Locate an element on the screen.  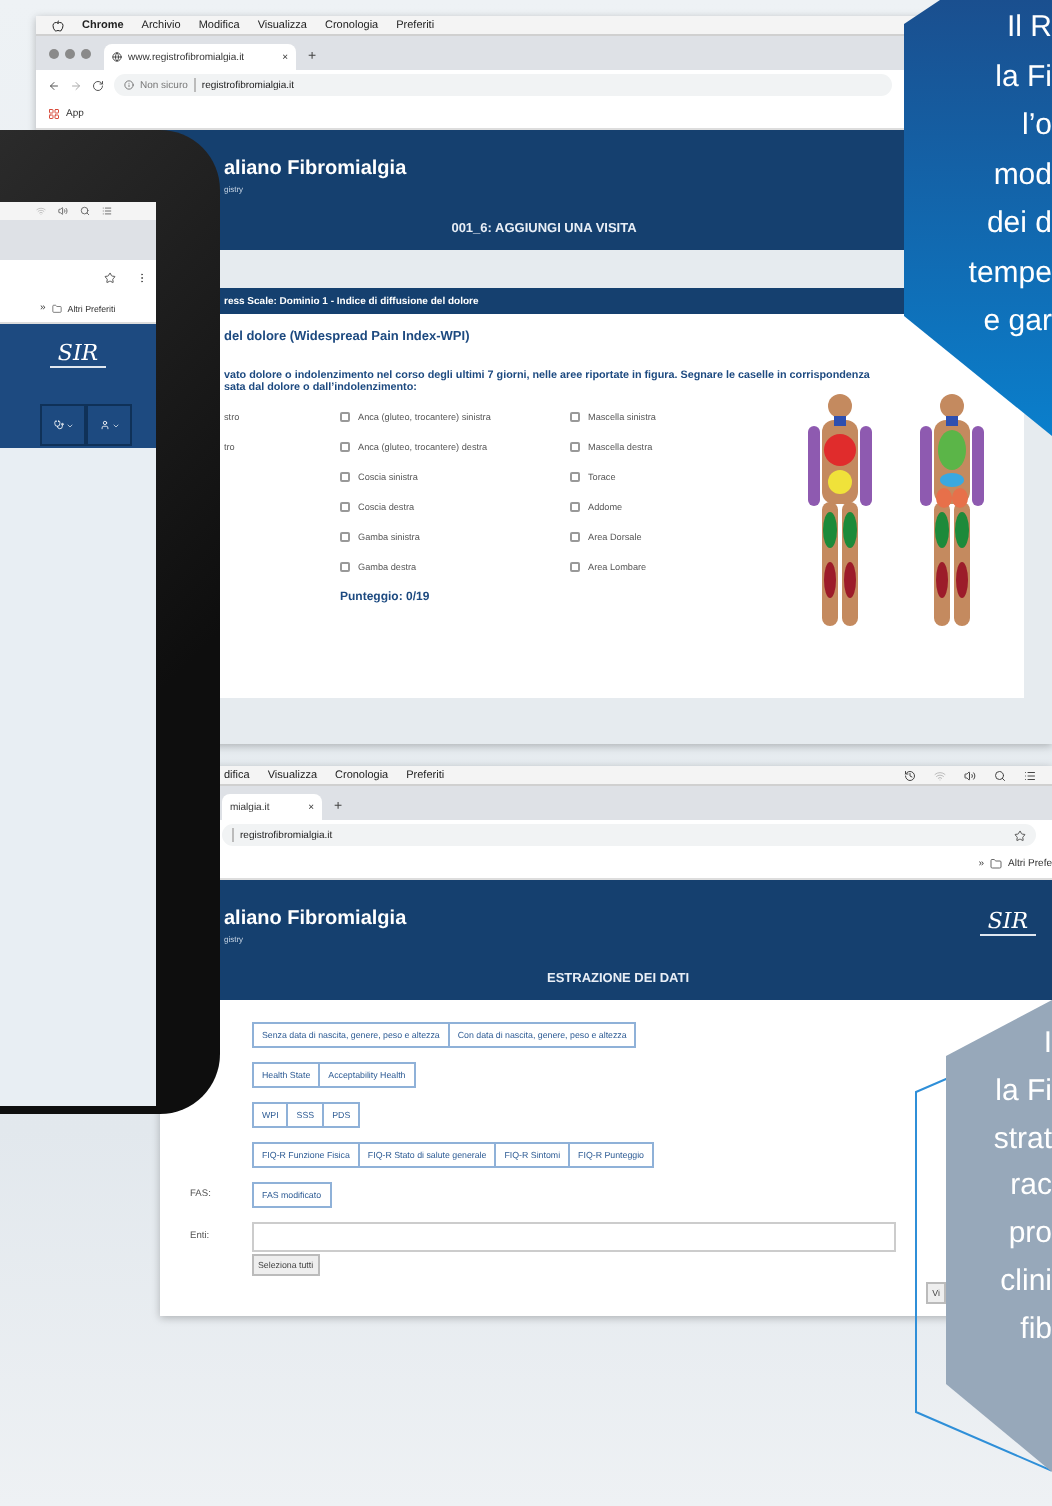
info-icon is located at coordinates (129, 85).